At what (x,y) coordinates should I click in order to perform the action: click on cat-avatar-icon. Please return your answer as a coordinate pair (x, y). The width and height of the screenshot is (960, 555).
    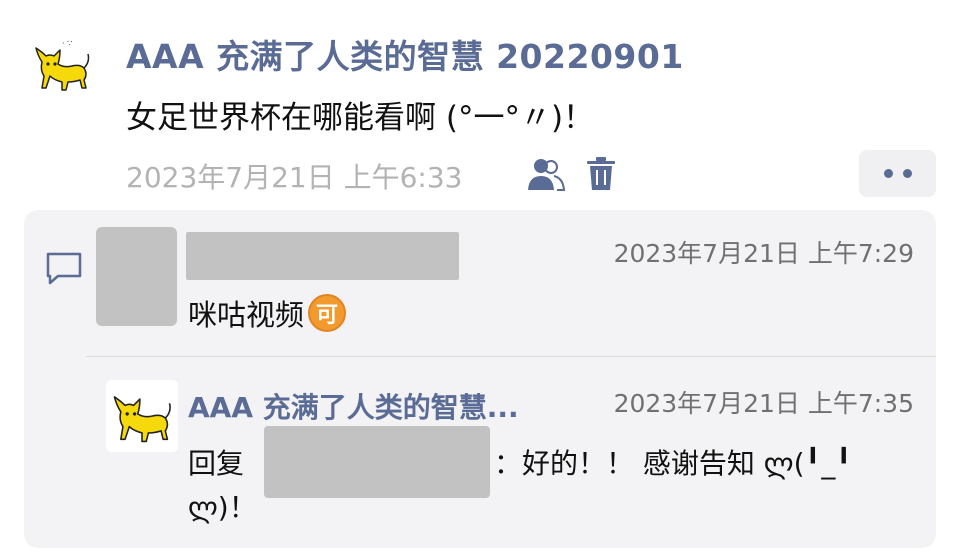
    Looking at the image, I should click on (142, 416).